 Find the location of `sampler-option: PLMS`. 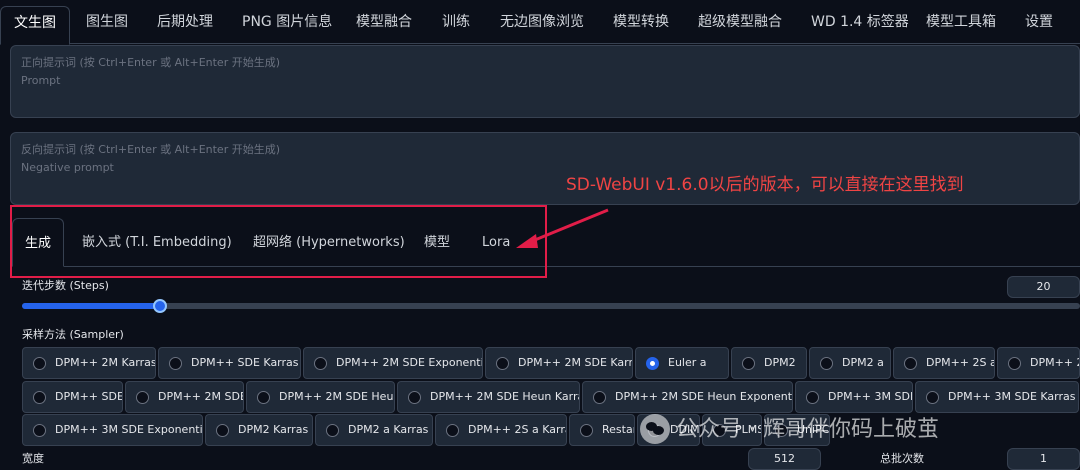

sampler-option: PLMS is located at coordinates (732, 430).